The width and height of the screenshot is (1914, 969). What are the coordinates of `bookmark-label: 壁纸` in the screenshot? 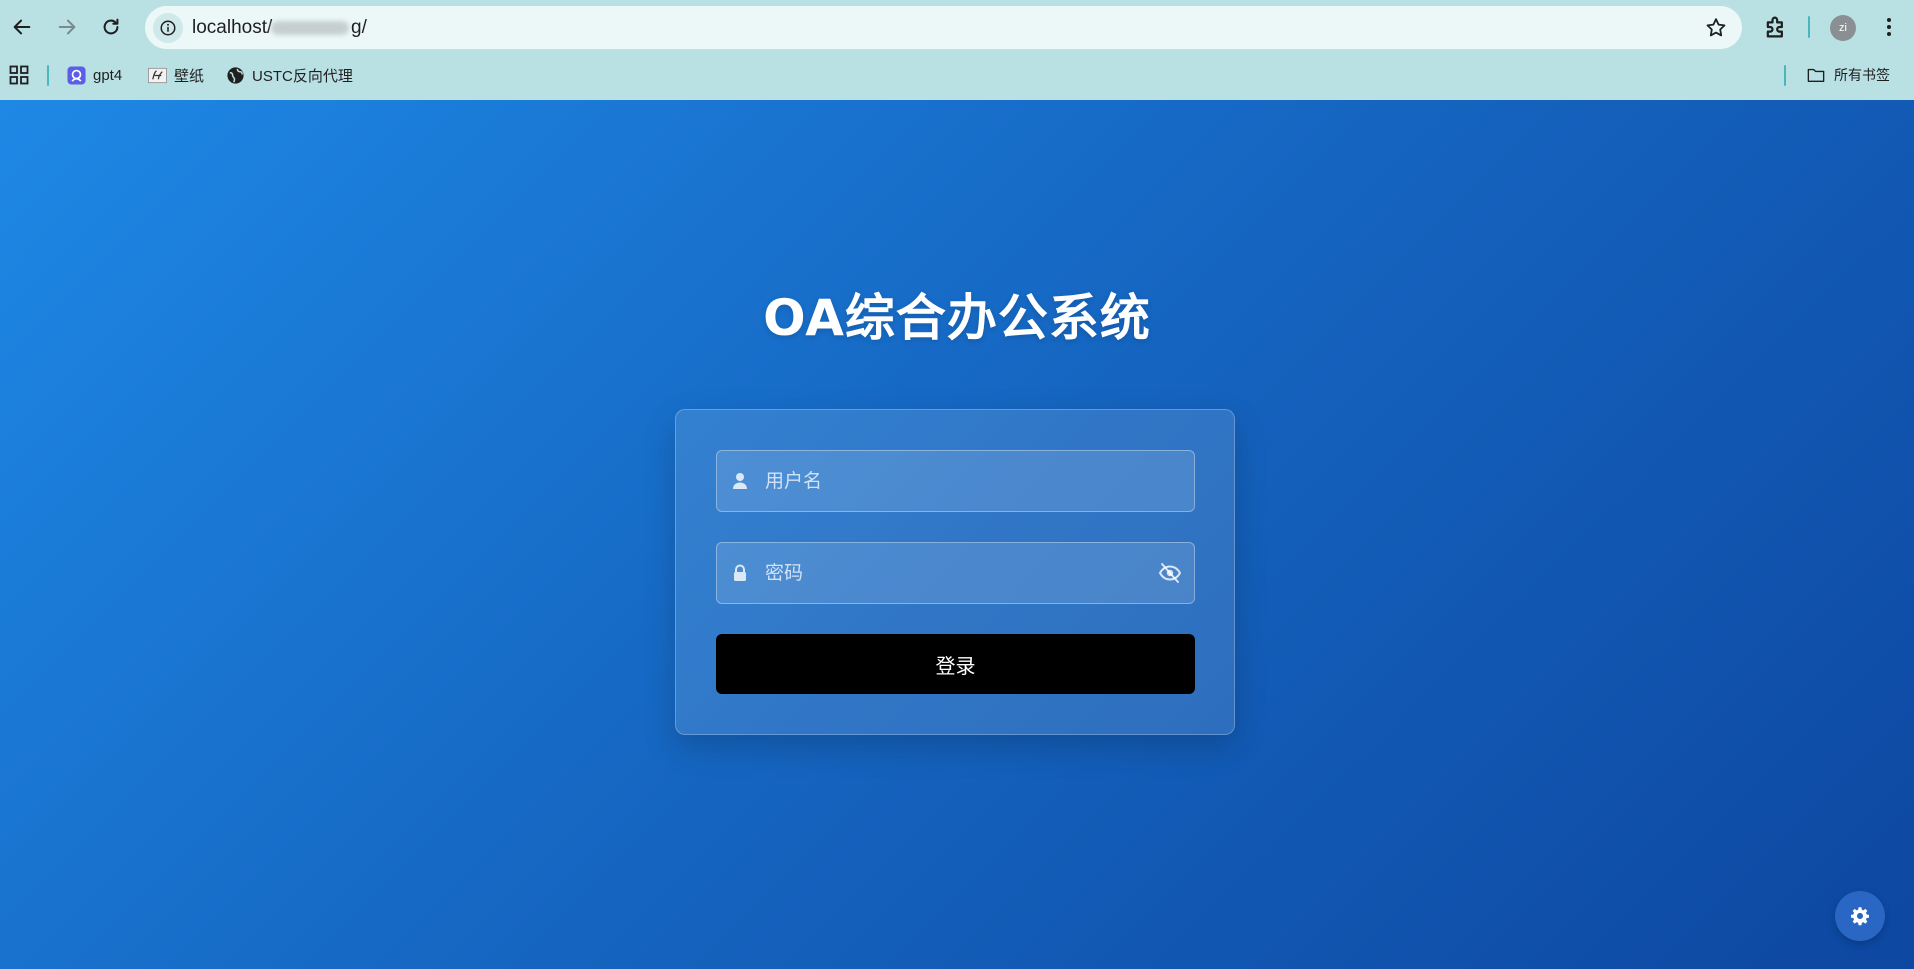 It's located at (189, 76).